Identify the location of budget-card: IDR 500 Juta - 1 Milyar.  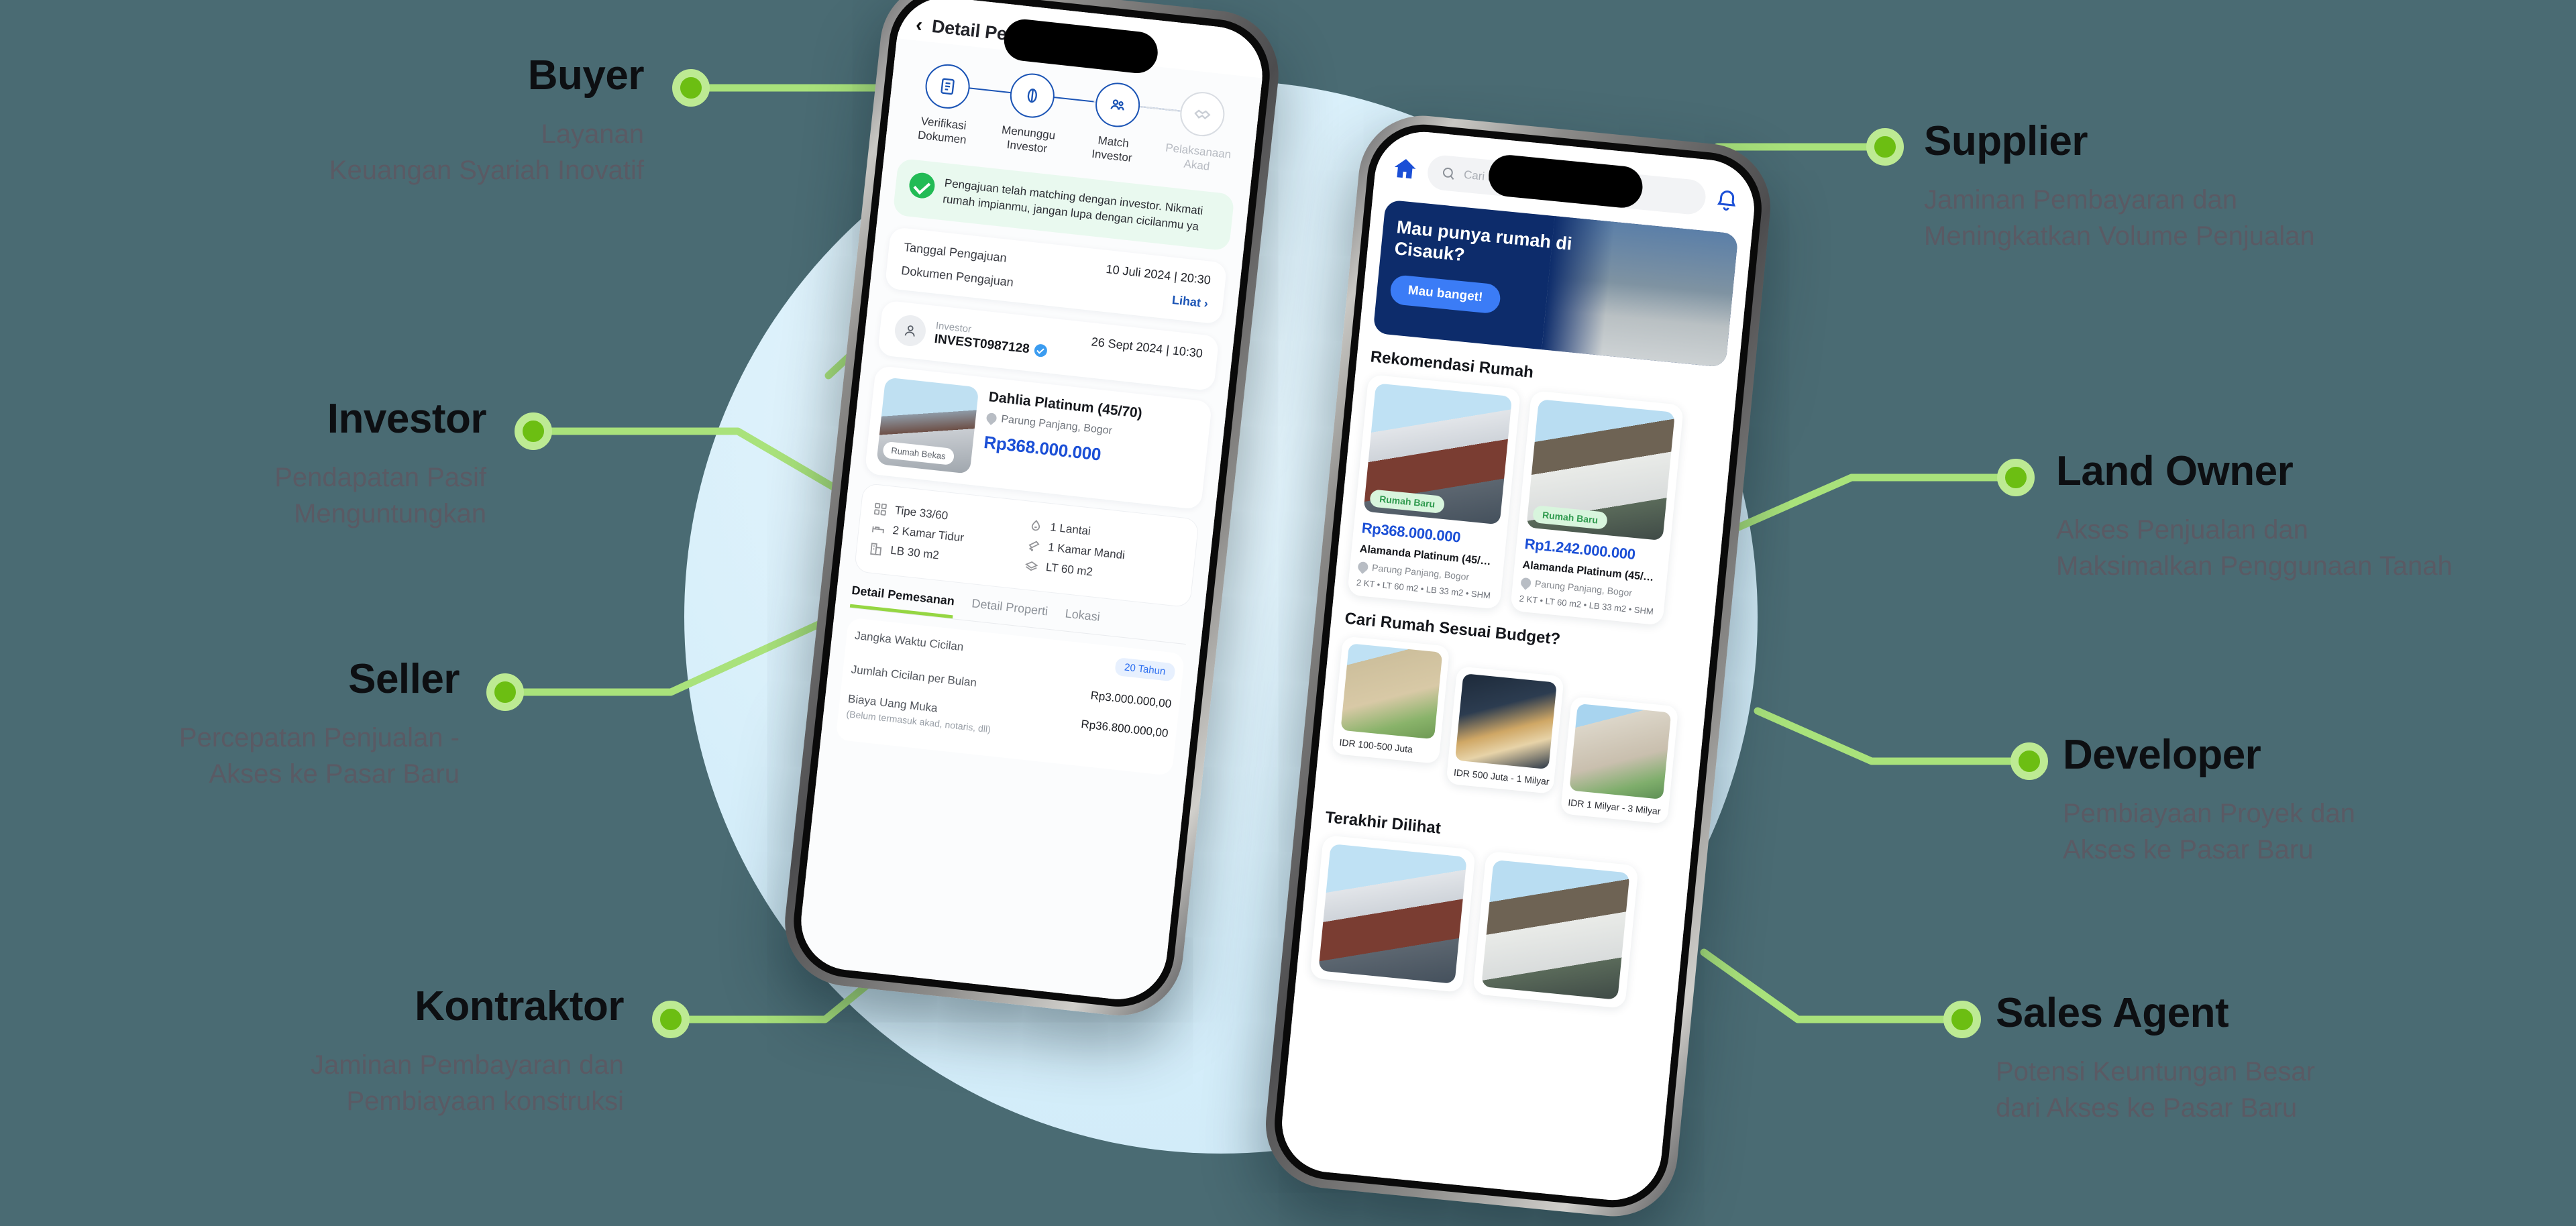
(1505, 730).